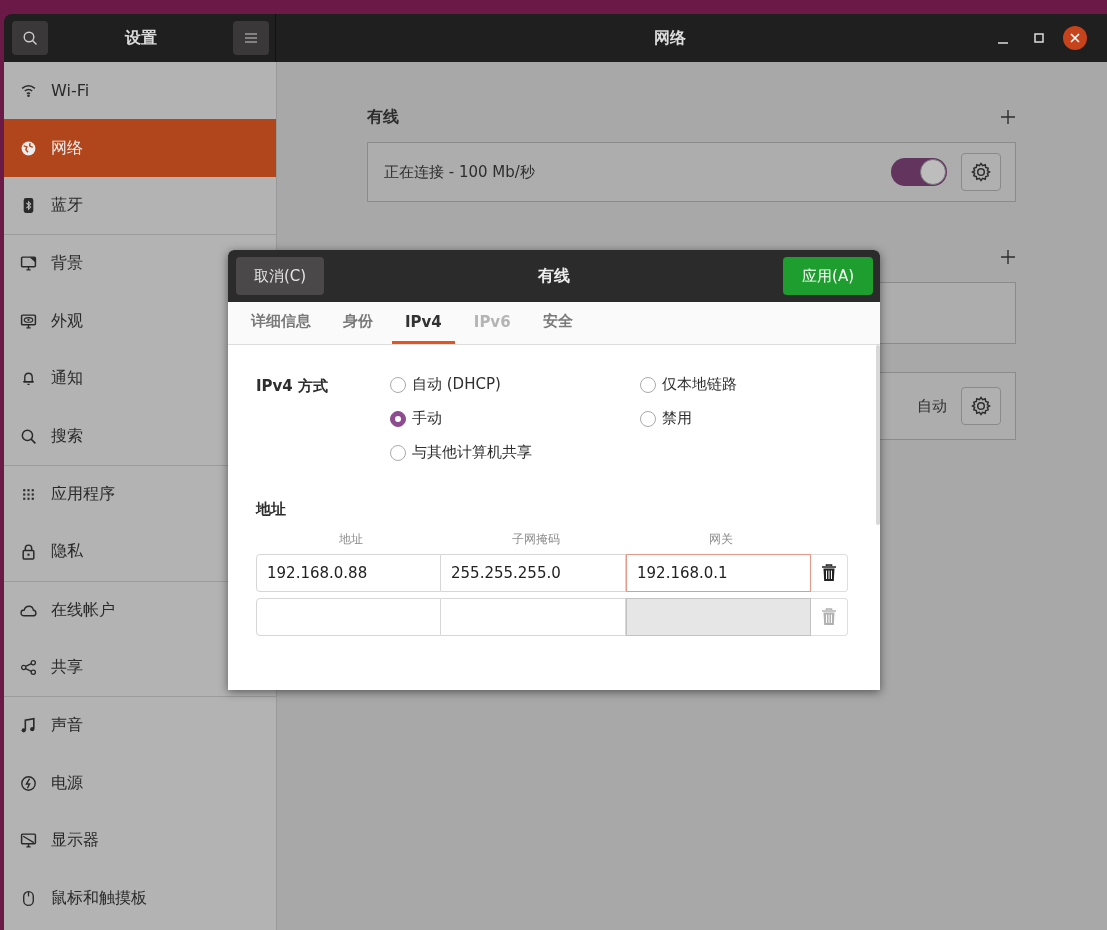  Describe the element at coordinates (28, 91) in the screenshot. I see `wifi-icon` at that location.